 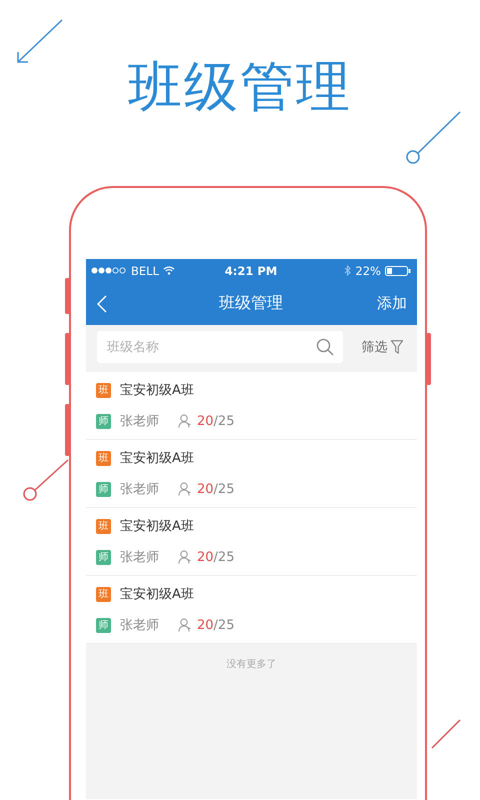 What do you see at coordinates (40, 41) in the screenshot?
I see `arrow-decoration` at bounding box center [40, 41].